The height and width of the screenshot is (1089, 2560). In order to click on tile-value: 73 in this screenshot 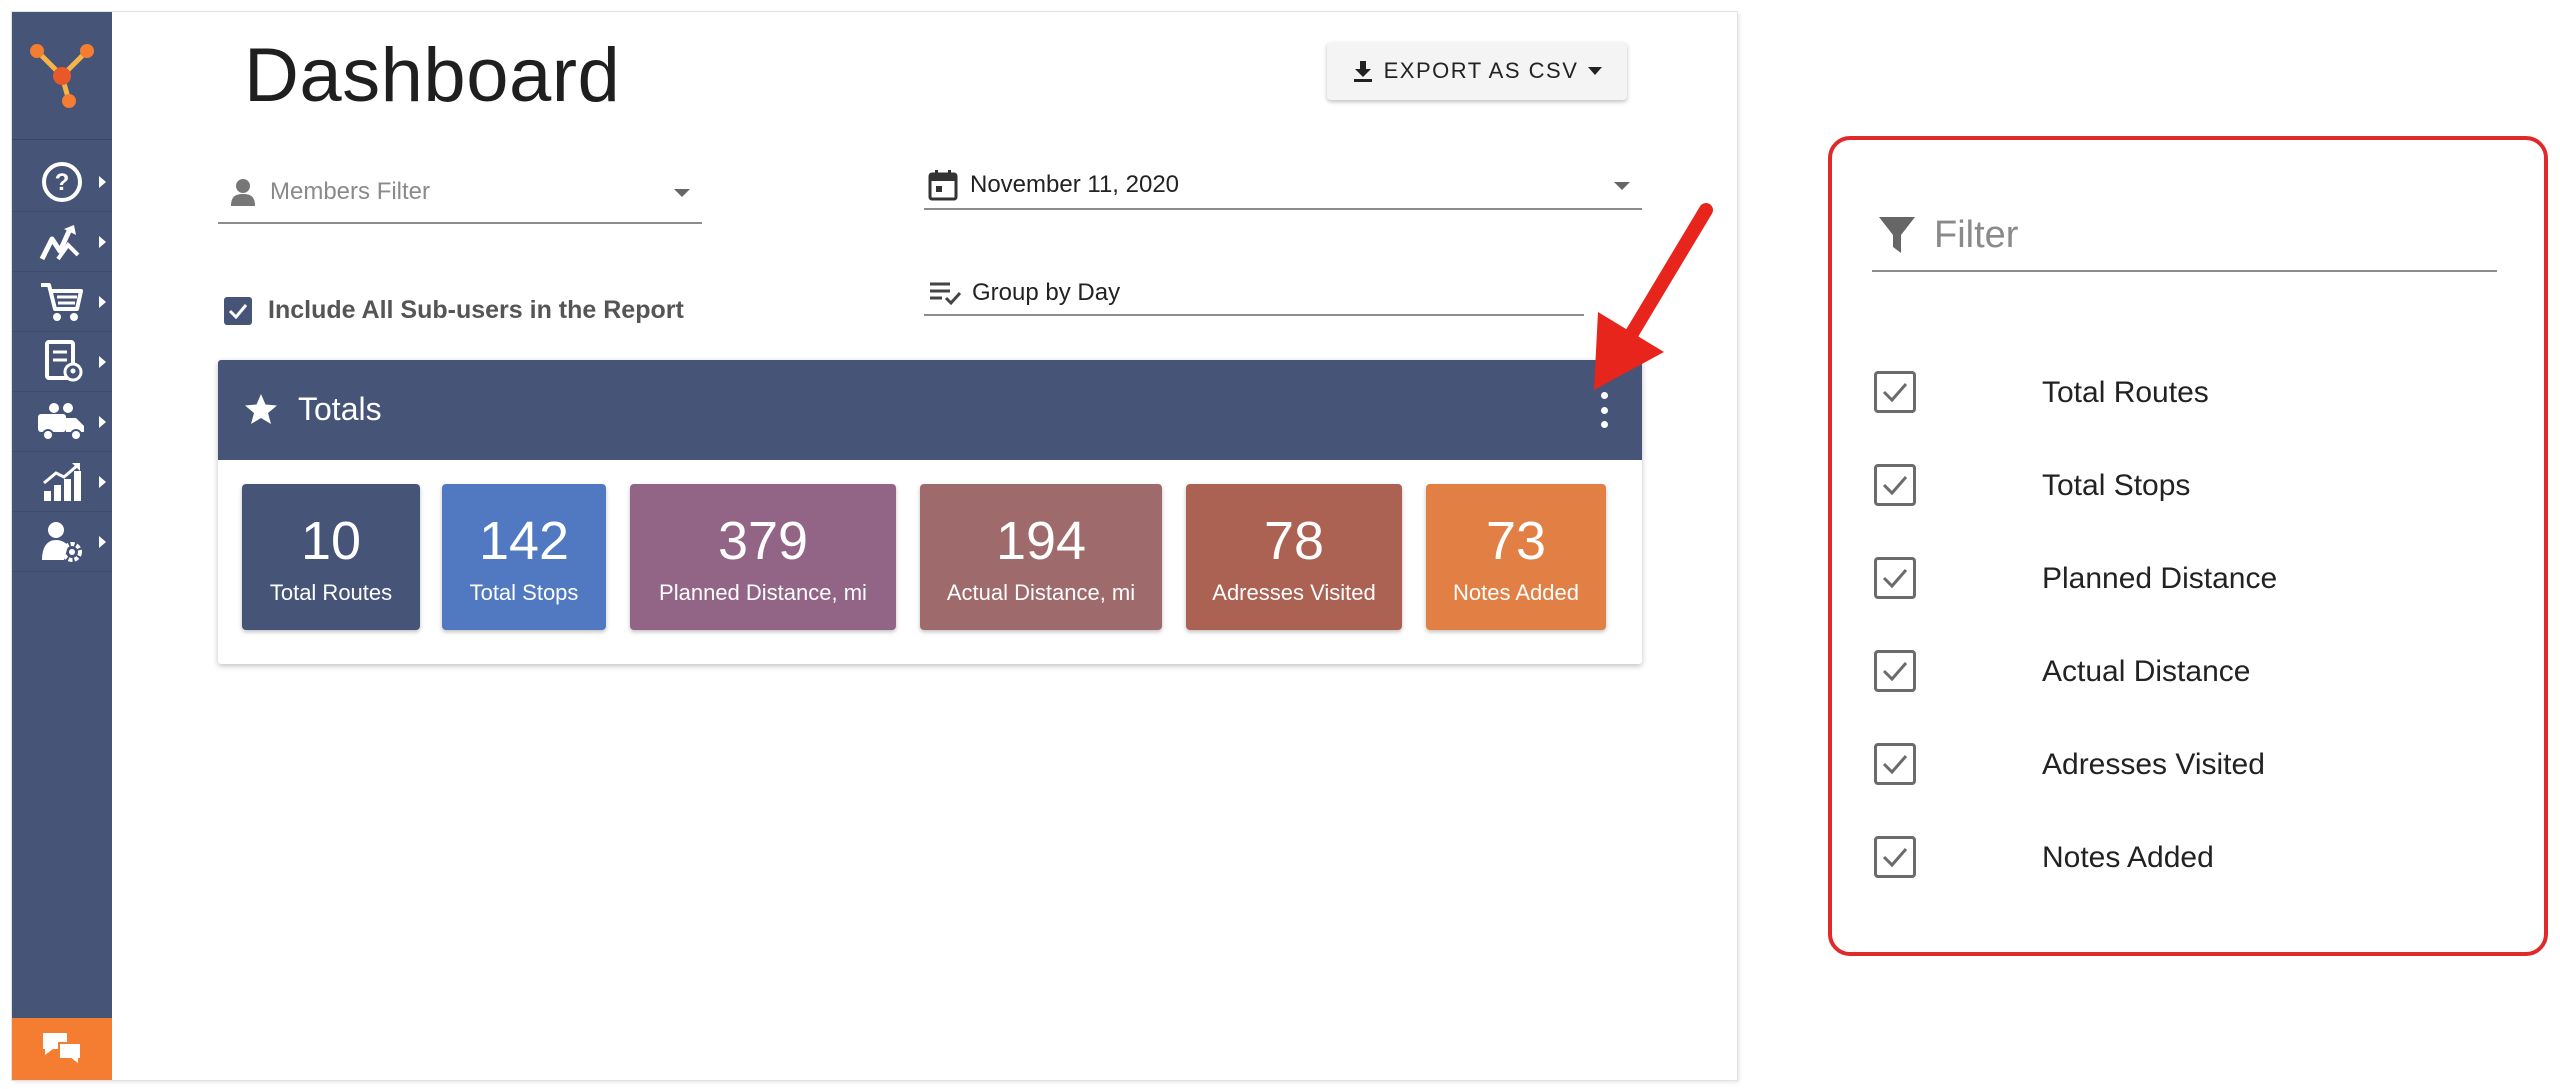, I will do `click(1516, 541)`.